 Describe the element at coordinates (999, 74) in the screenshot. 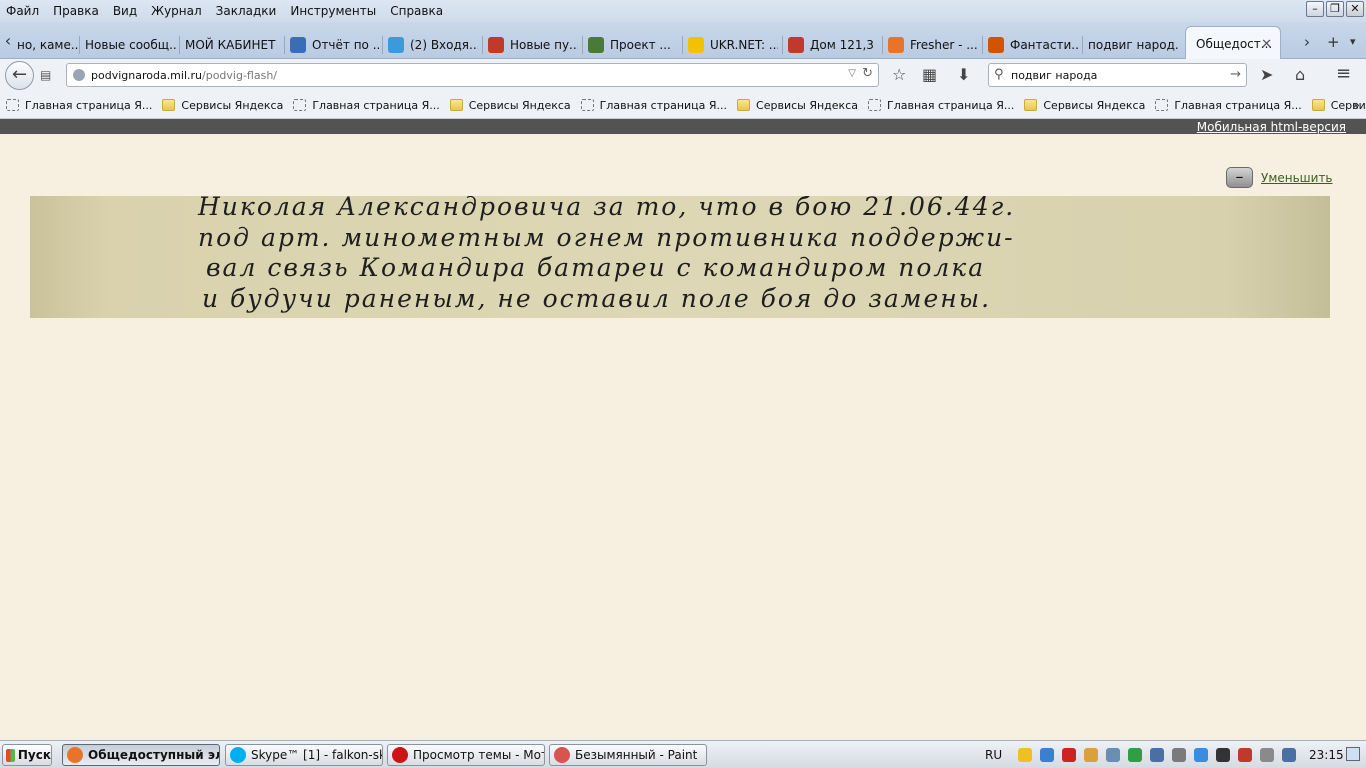

I see `search-icon: ⚲` at that location.